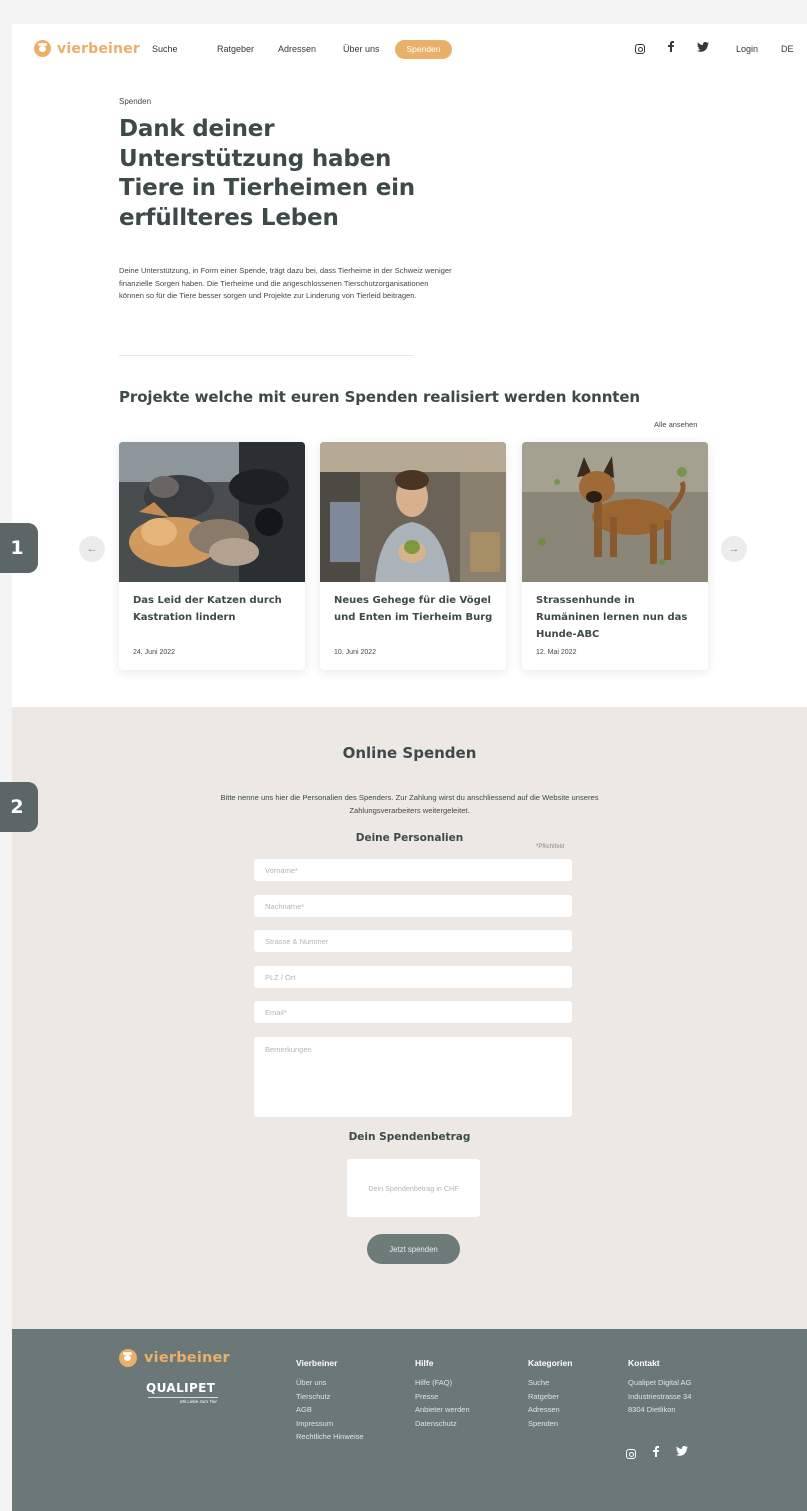 The width and height of the screenshot is (807, 1511). I want to click on site-logo: vierbeiner, so click(87, 48).